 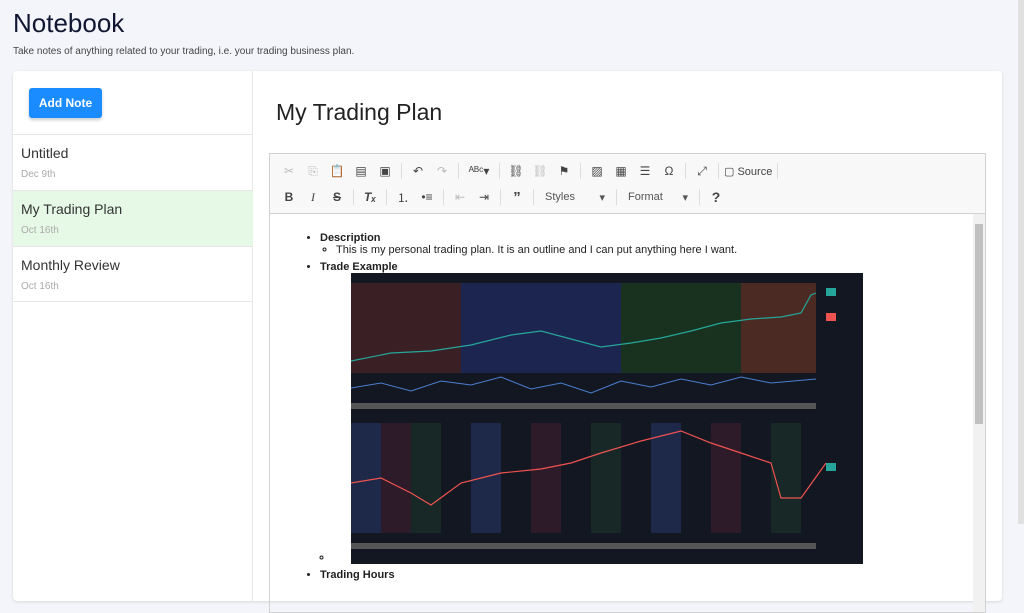 What do you see at coordinates (289, 171) in the screenshot?
I see `cut-icon: ✂` at bounding box center [289, 171].